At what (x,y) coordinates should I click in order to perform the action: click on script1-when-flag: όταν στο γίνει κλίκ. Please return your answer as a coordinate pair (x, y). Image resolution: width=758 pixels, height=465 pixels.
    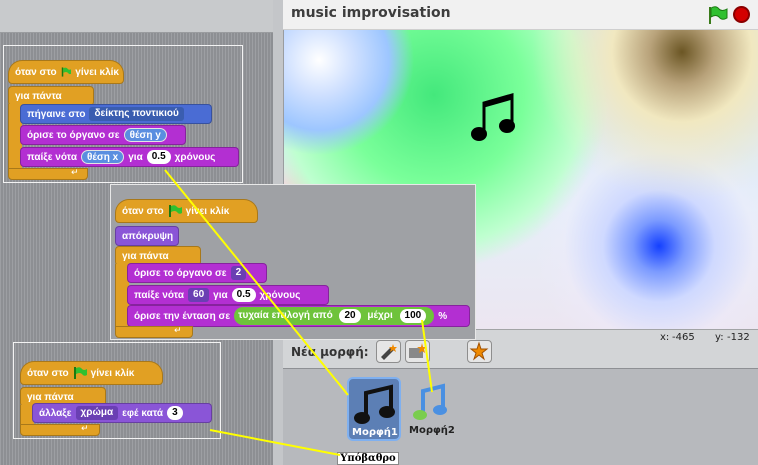
    Looking at the image, I should click on (66, 72).